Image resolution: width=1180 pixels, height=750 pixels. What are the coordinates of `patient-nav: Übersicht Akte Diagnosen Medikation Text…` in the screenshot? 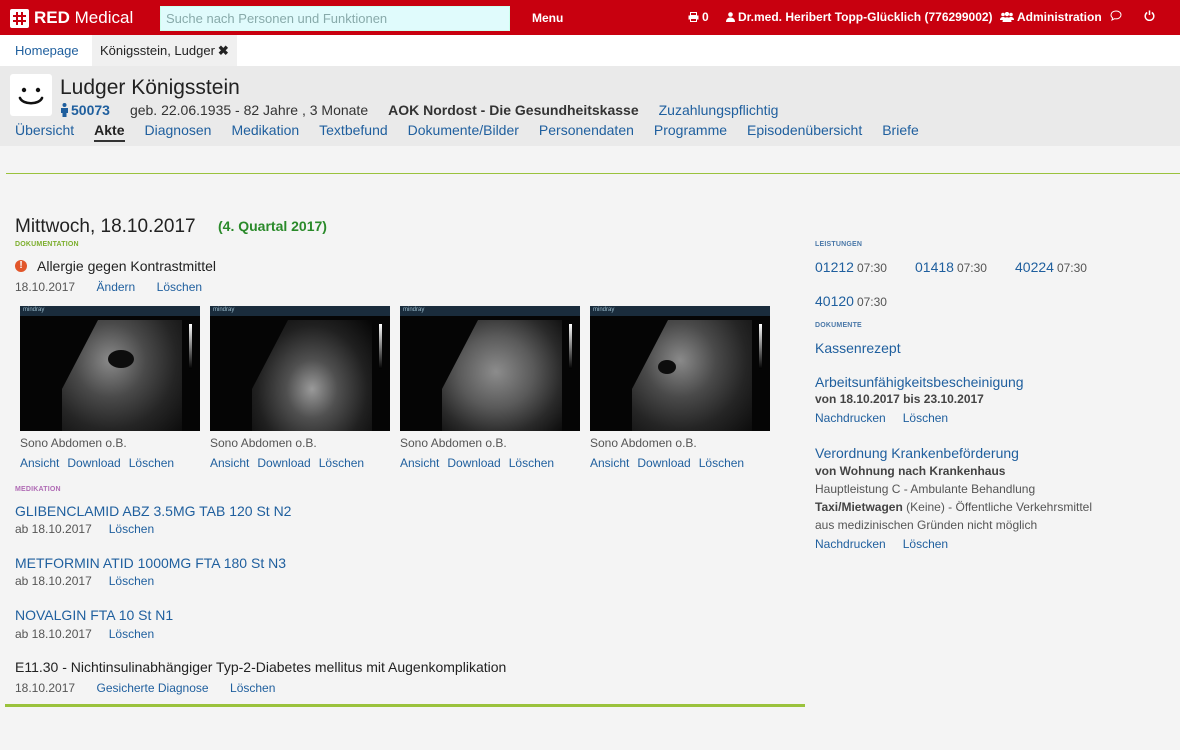 It's located at (477, 132).